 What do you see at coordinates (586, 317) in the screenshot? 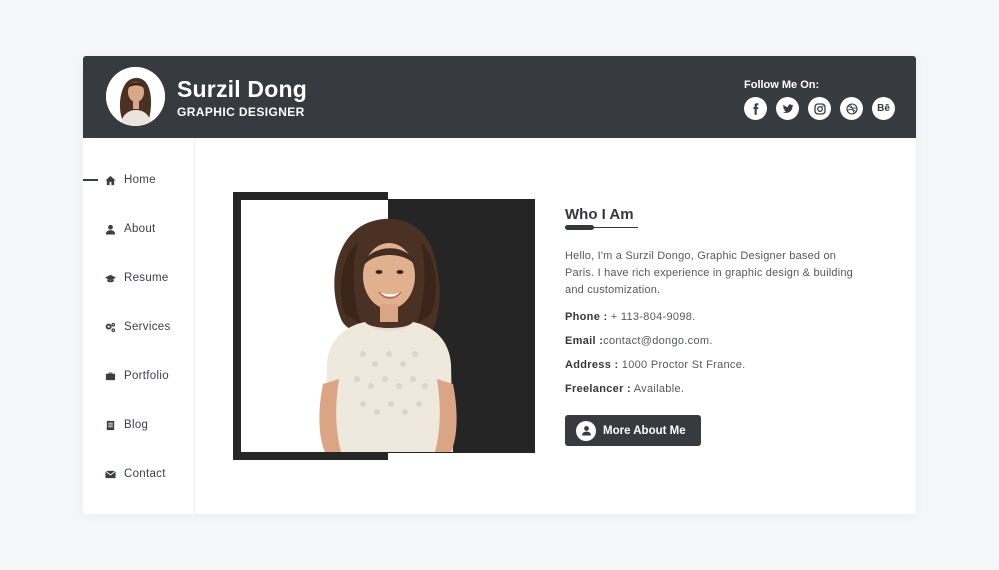
I see `phone-label: Phone :` at bounding box center [586, 317].